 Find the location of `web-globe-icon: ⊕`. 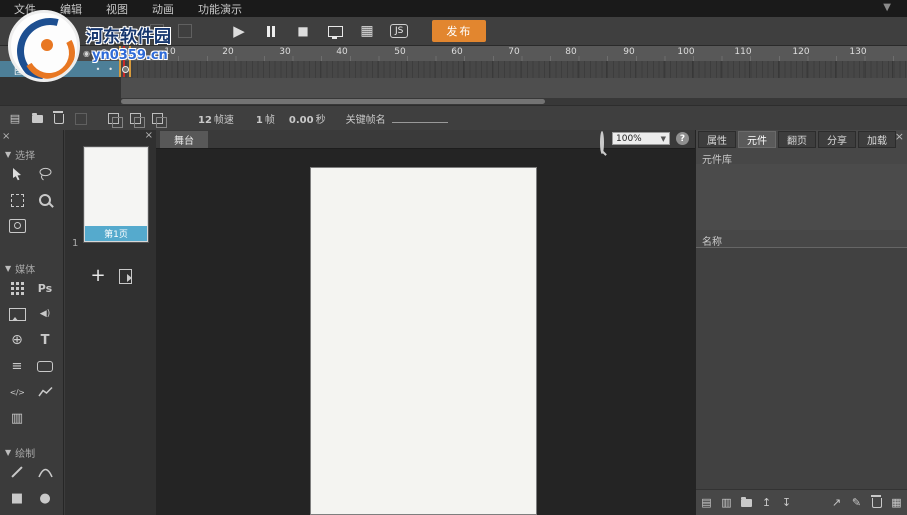

web-globe-icon: ⊕ is located at coordinates (17, 340).